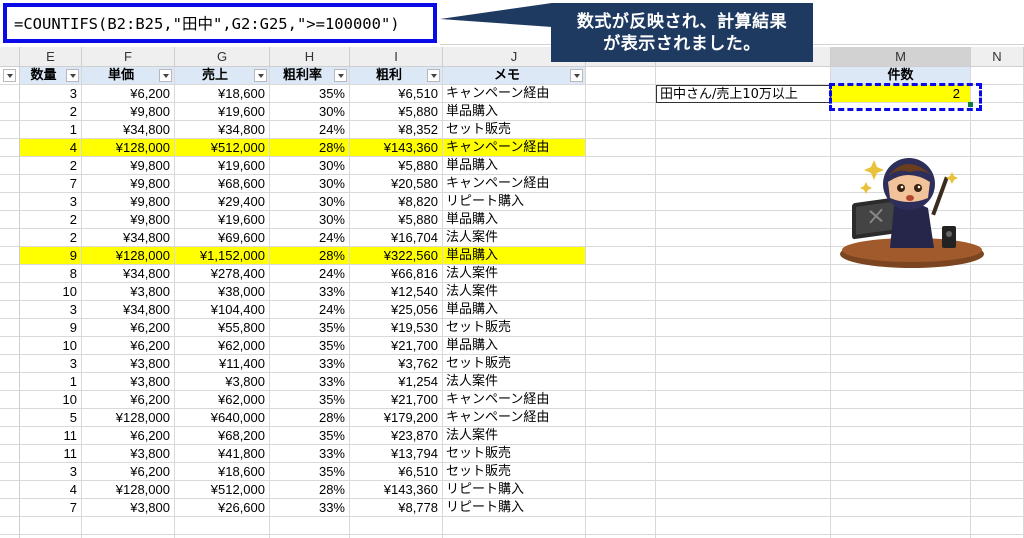 The height and width of the screenshot is (538, 1024). I want to click on cell-unit-price, so click(128, 526).